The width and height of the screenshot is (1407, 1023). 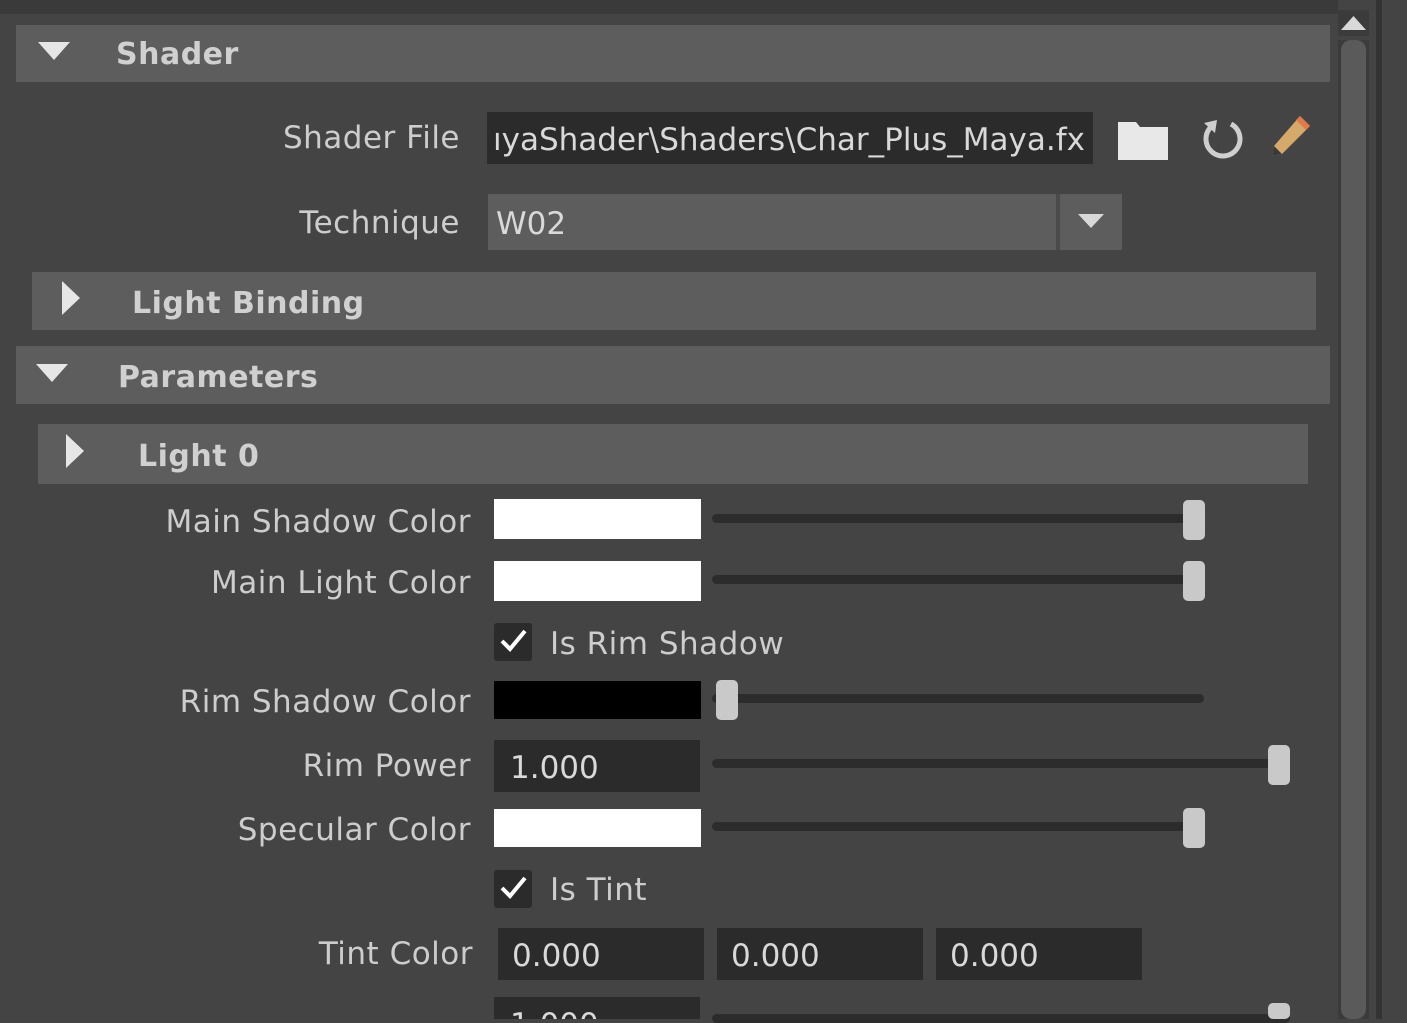 What do you see at coordinates (340, 583) in the screenshot?
I see `main-light-color-label: Main Light Color` at bounding box center [340, 583].